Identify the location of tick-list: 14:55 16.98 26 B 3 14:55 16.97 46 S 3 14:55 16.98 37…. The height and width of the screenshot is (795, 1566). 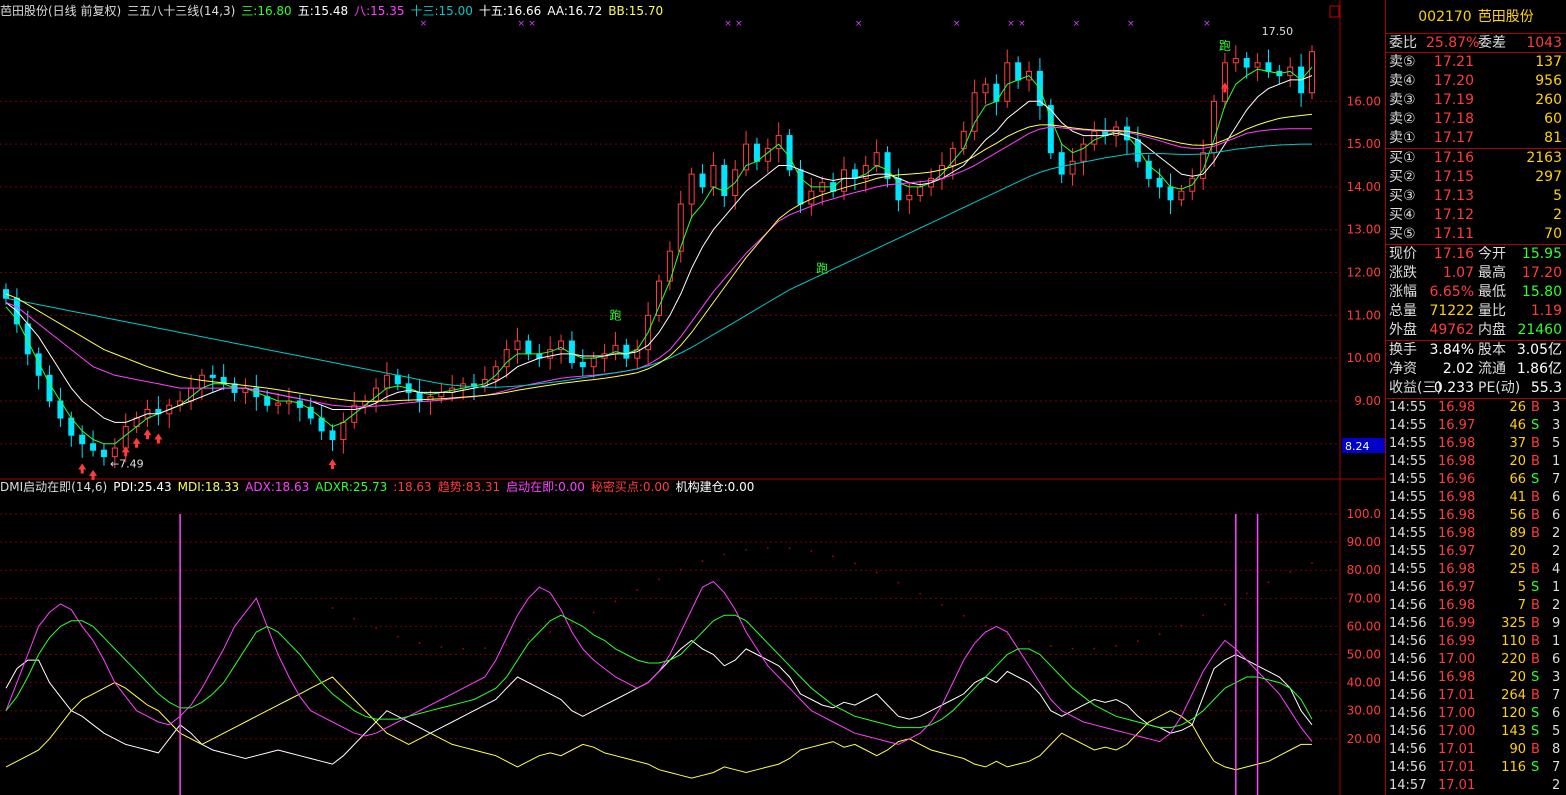
(1476, 597).